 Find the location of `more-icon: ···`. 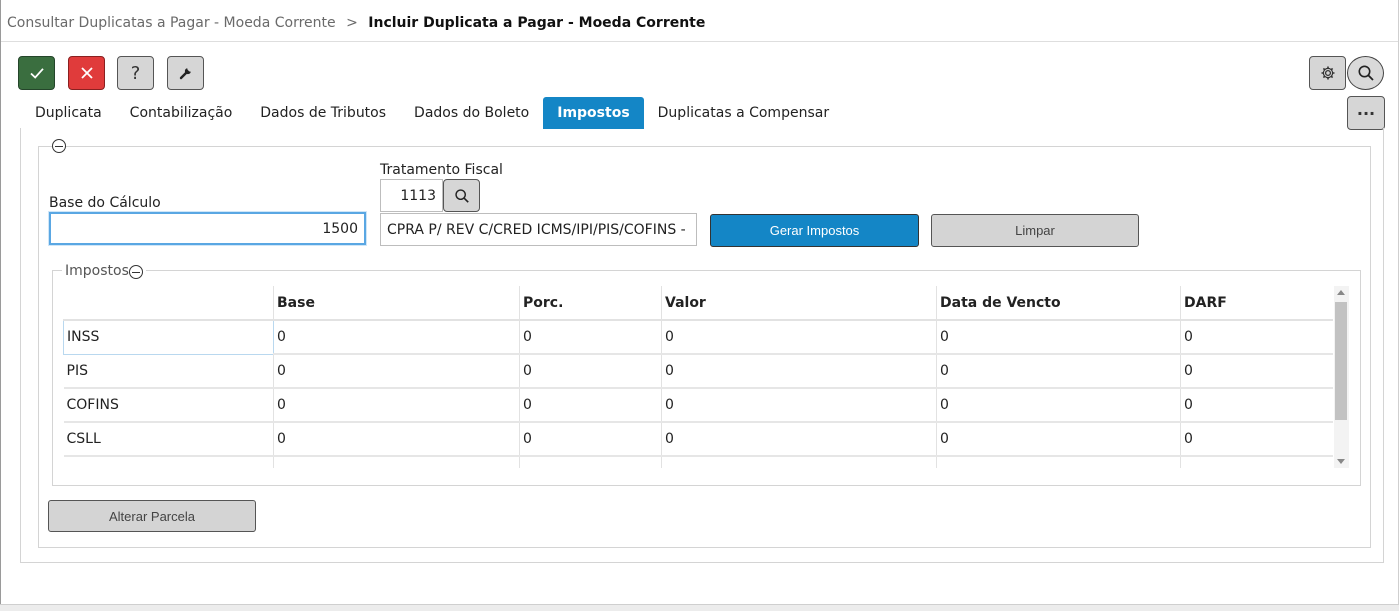

more-icon: ··· is located at coordinates (1366, 113).